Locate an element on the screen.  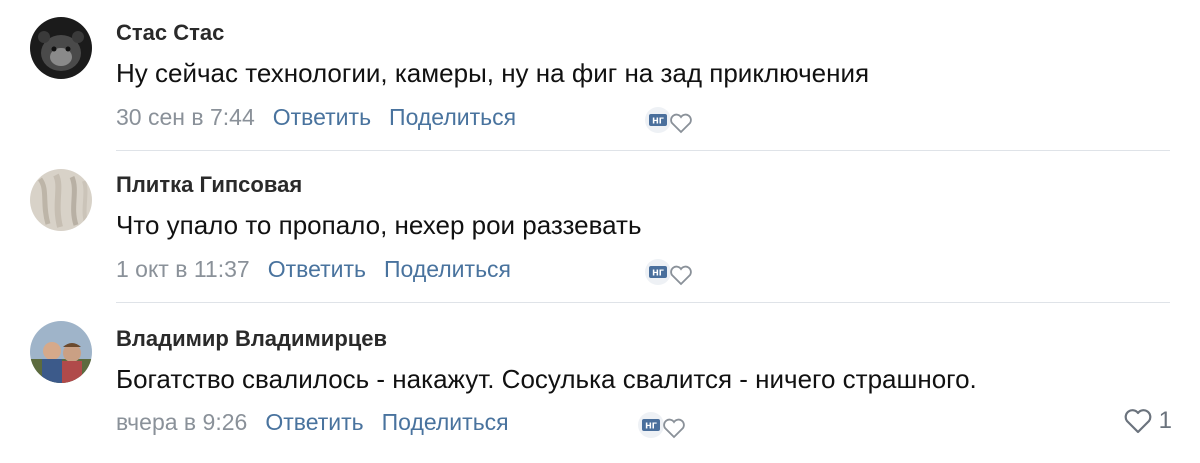
comment-meta: вчера в 9:26 Ответить Поделиться is located at coordinates (312, 422).